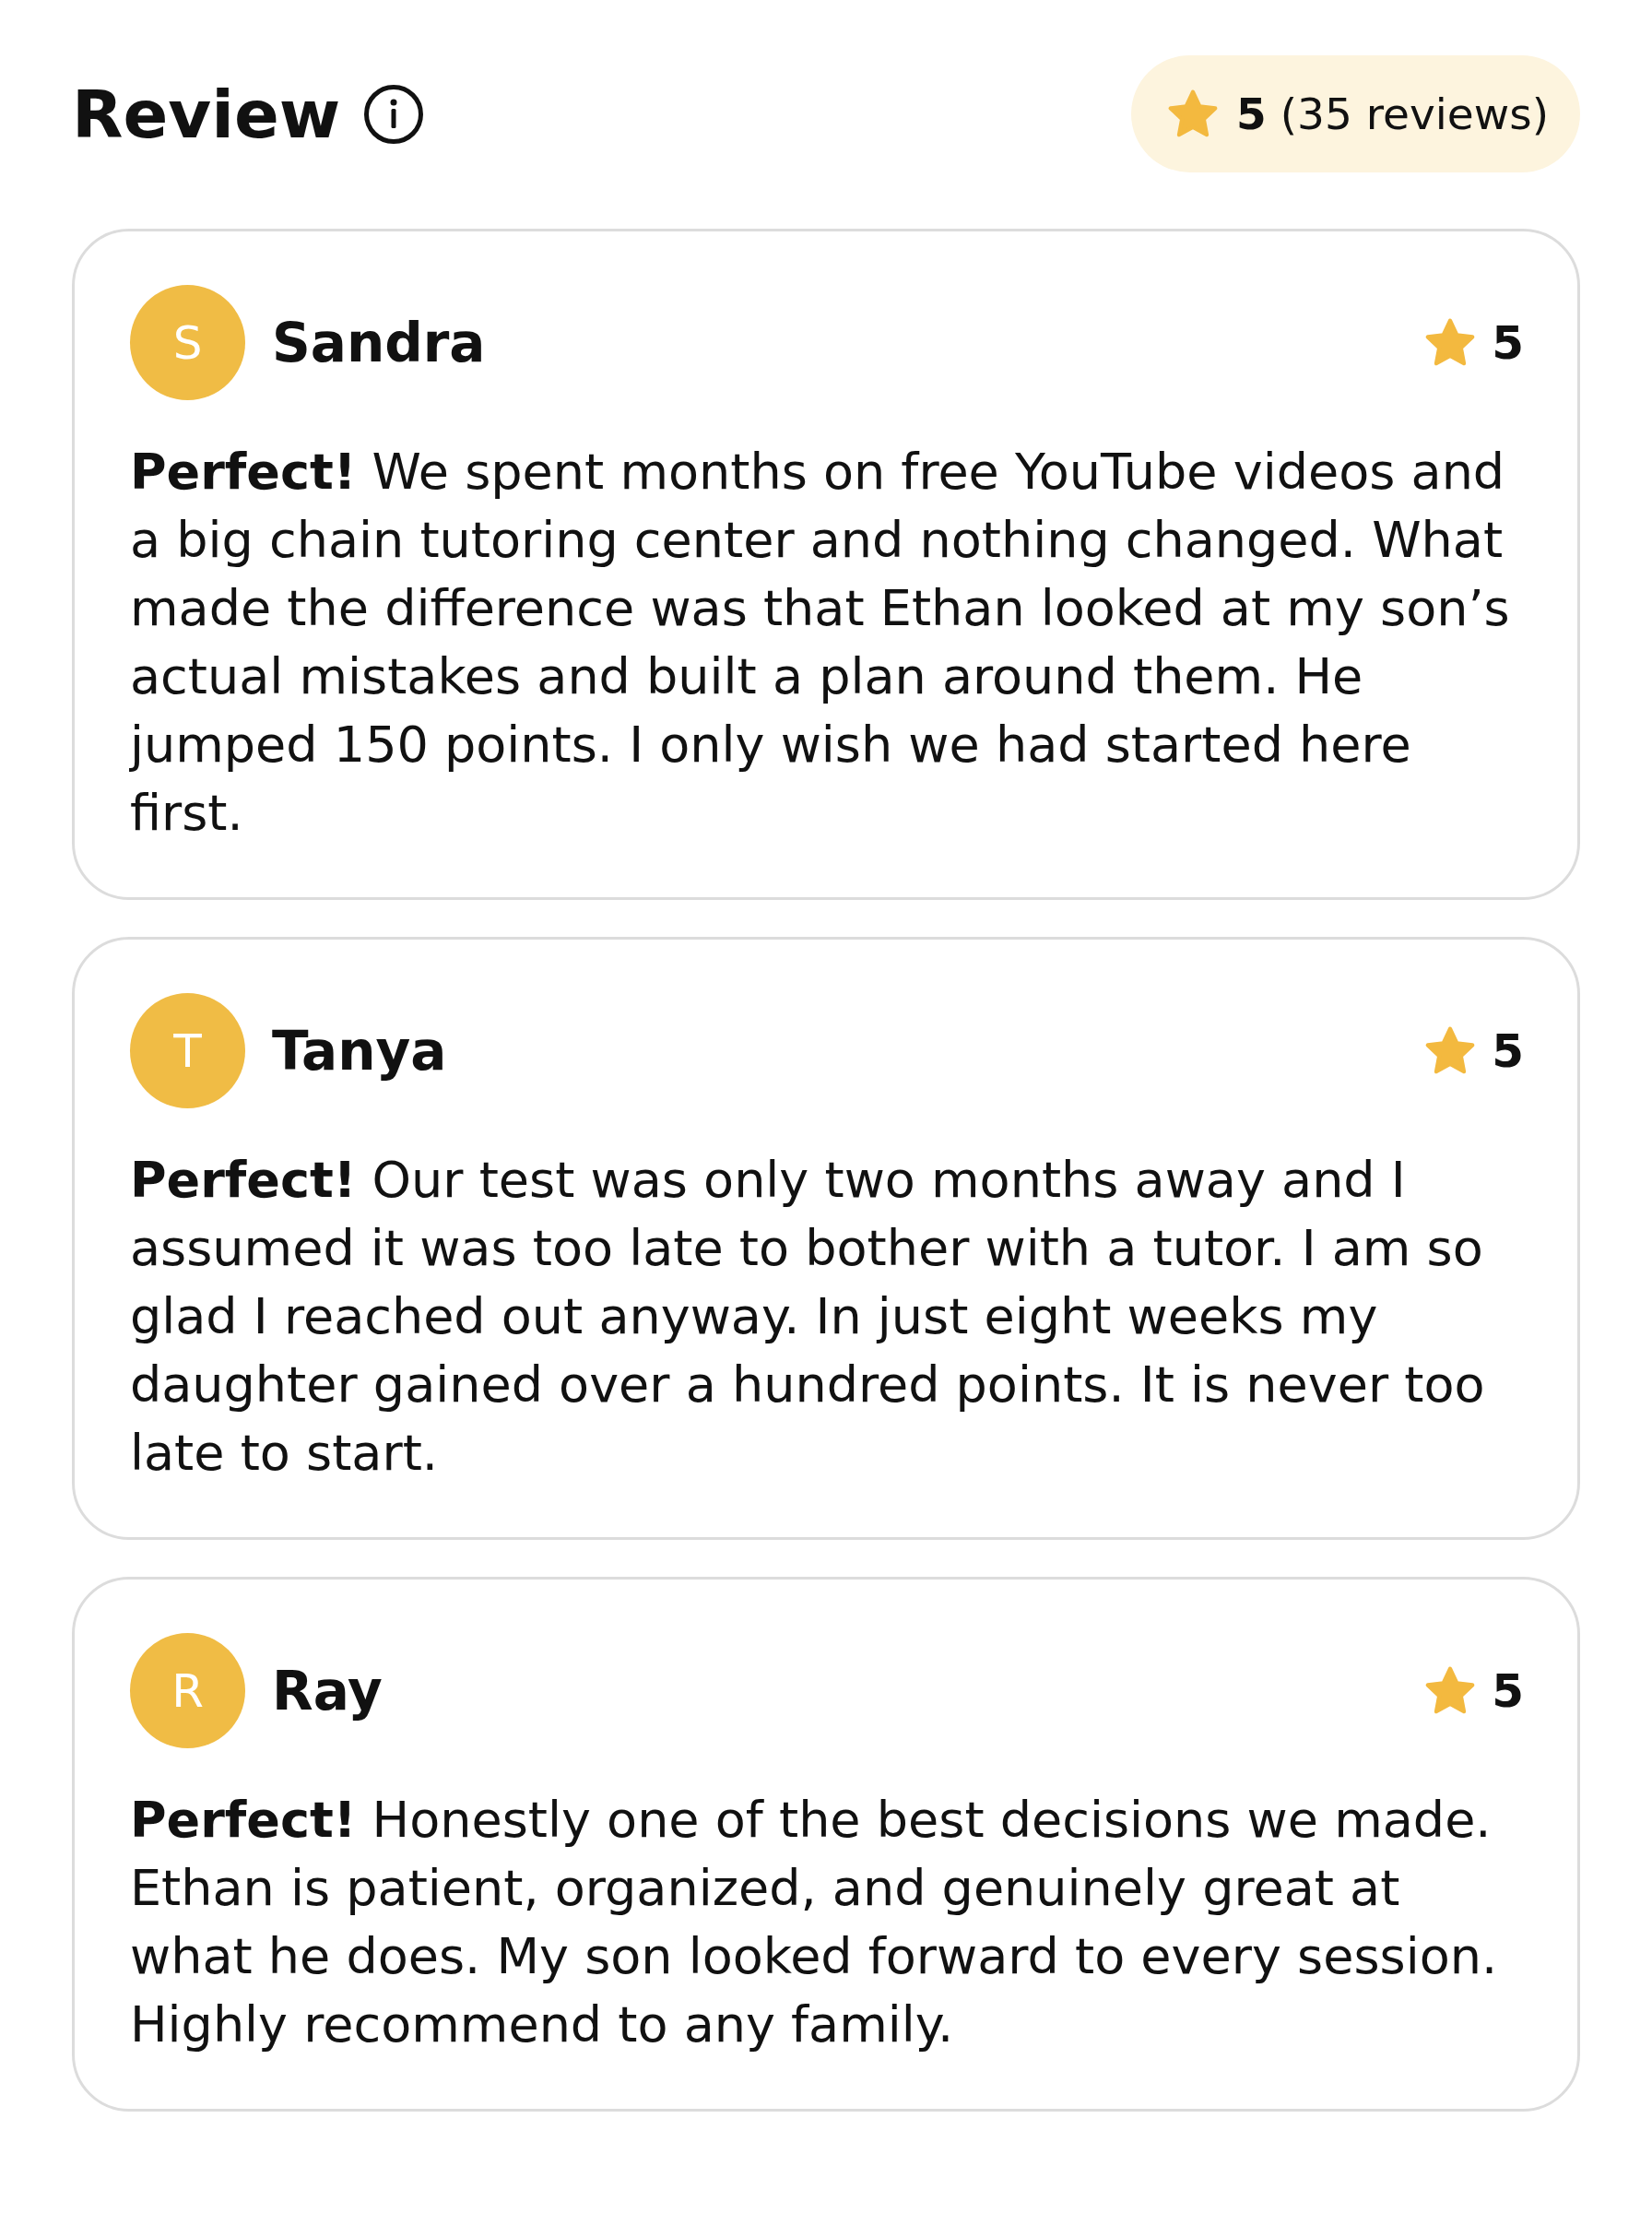 This screenshot has height=2213, width=1652. What do you see at coordinates (814, 1922) in the screenshot?
I see `review-text: Perfect! Honestly one of the best decisions we made. Ethan is patient, organized, and genuinely great at what he does. My son looked forward to every session. Highly recommend to any family.` at bounding box center [814, 1922].